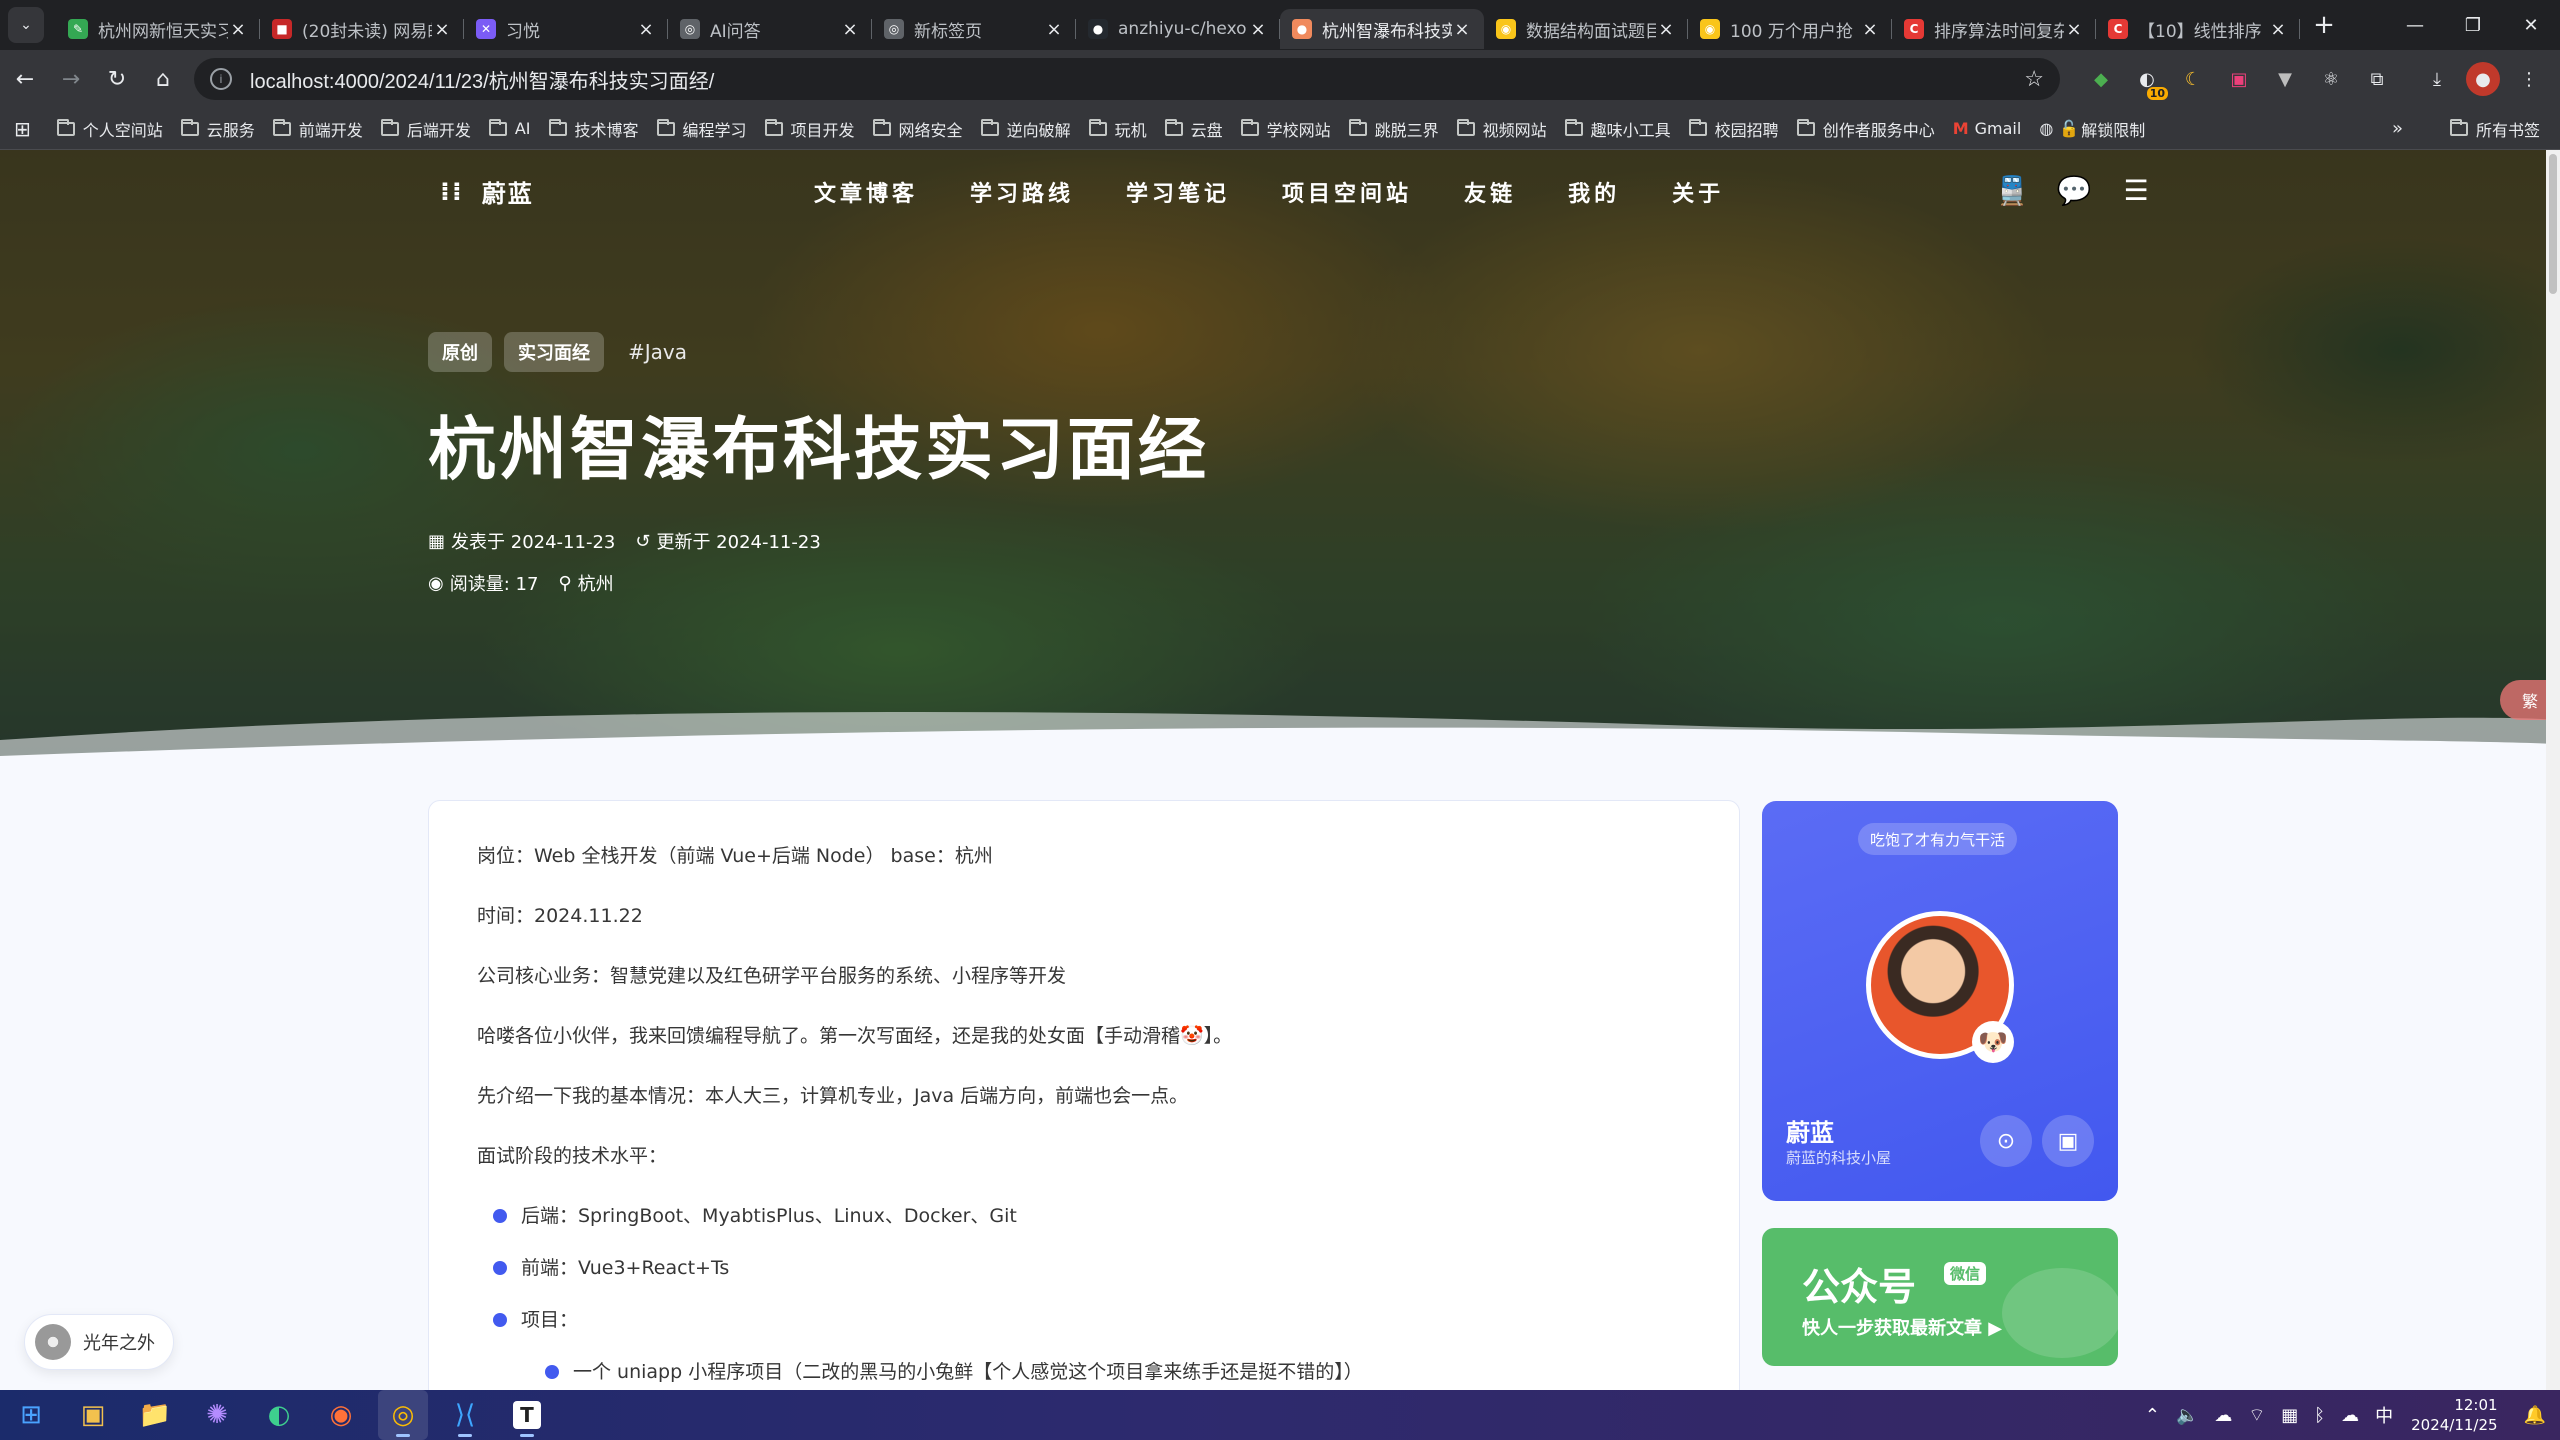 This screenshot has width=2560, height=1440. I want to click on wifi-icon: ⌔, so click(2256, 1415).